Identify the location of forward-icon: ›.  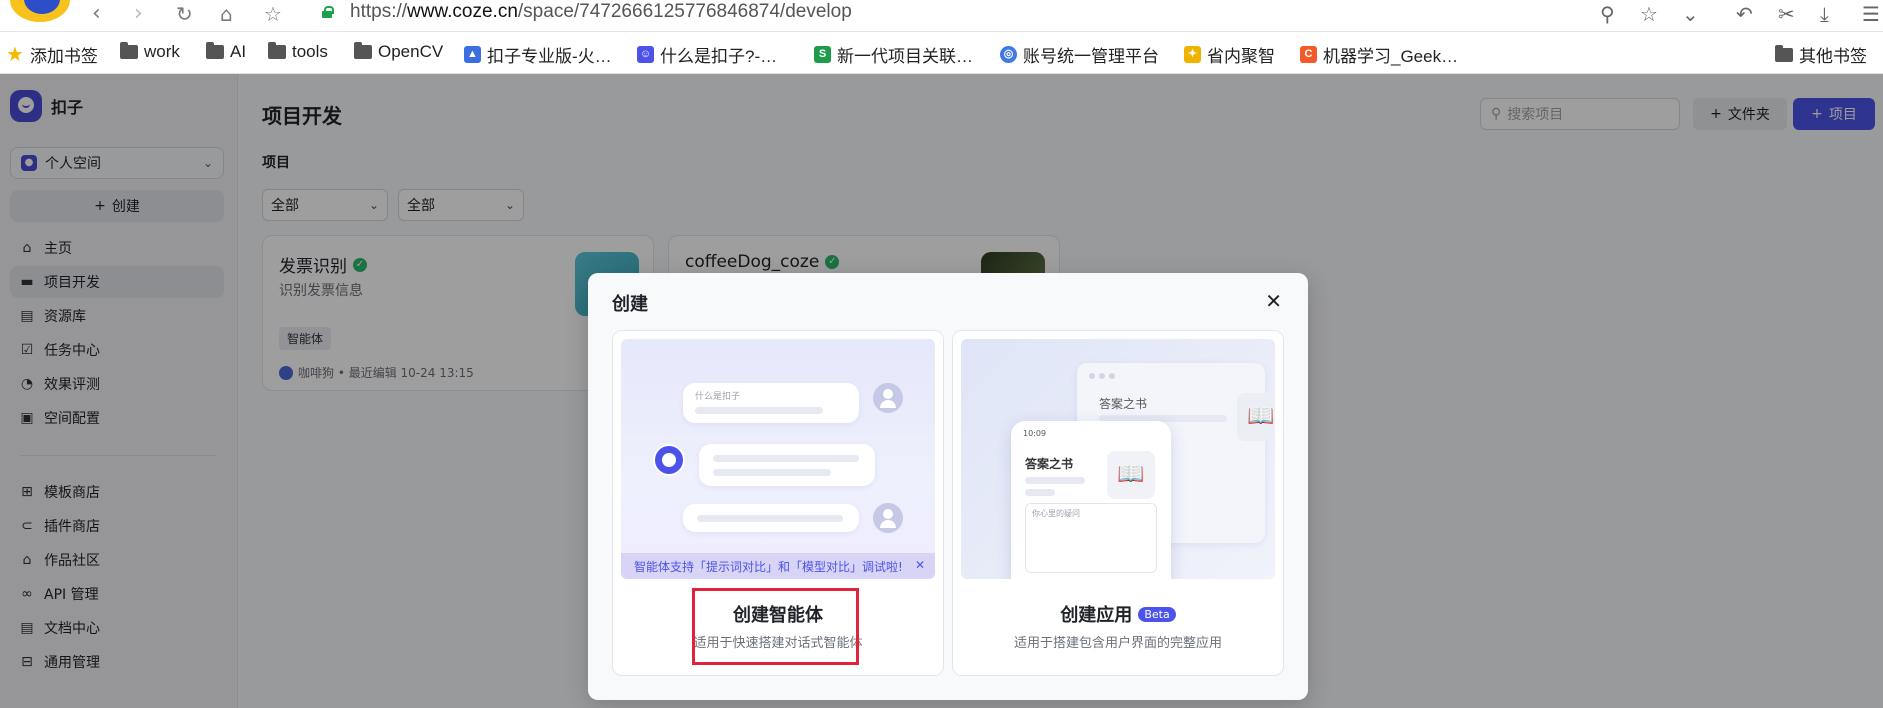
(138, 14).